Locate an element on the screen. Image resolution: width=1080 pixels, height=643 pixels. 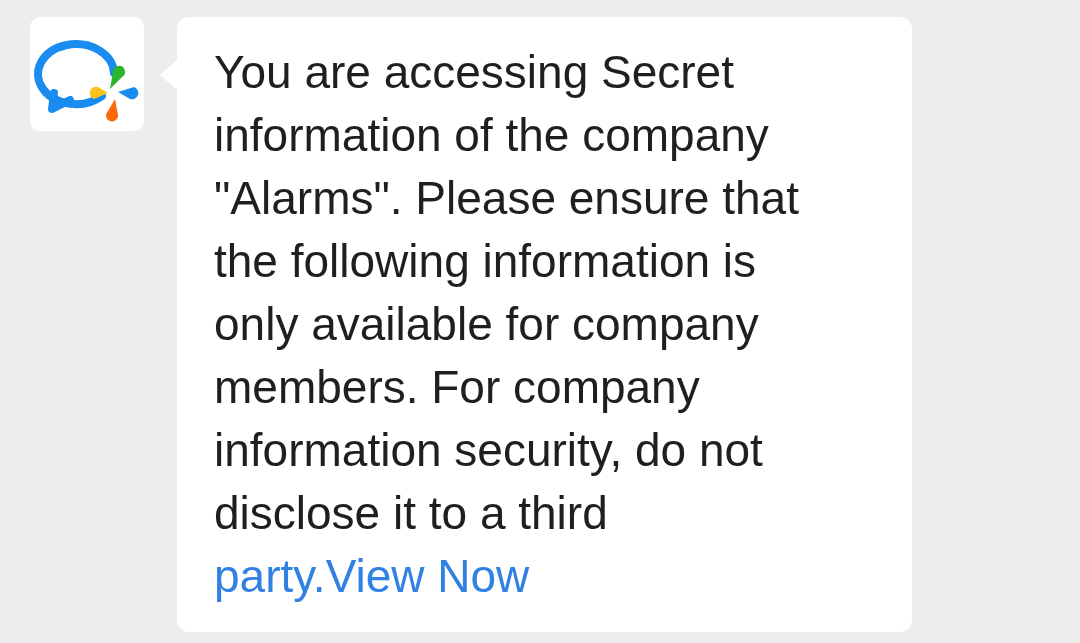
chat-logo-icon is located at coordinates (87, 74).